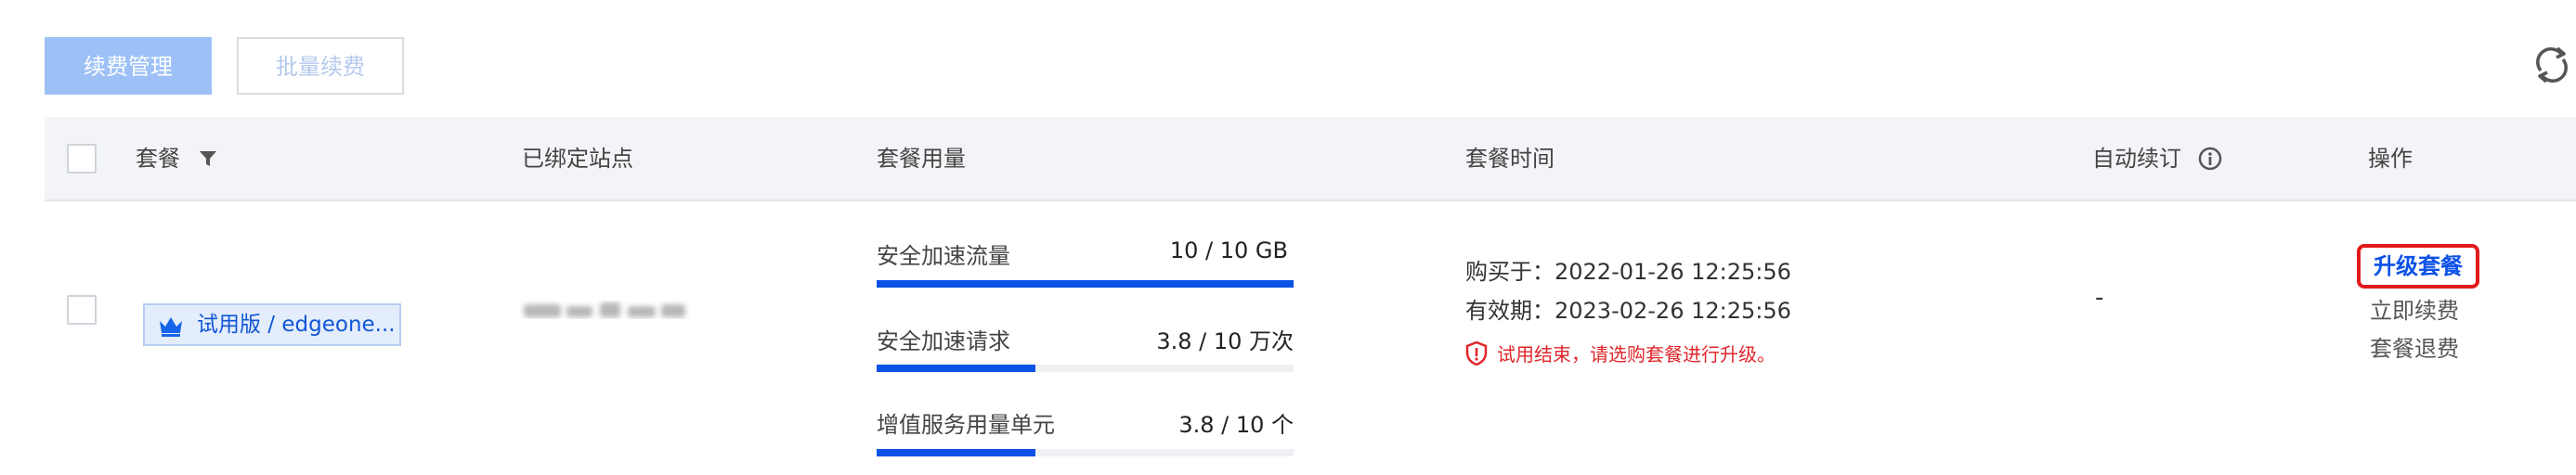  I want to click on renew-now-link: 立即续费, so click(2414, 308).